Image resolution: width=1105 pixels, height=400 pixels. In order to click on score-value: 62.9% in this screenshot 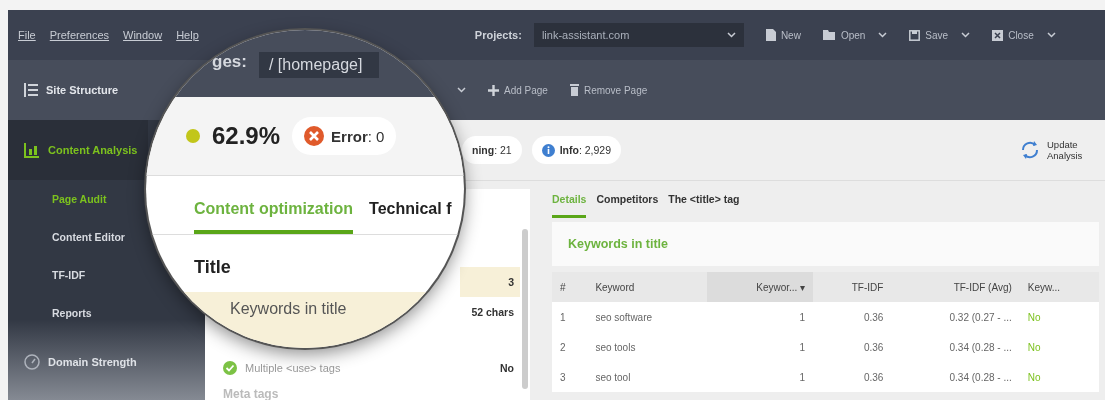, I will do `click(246, 136)`.